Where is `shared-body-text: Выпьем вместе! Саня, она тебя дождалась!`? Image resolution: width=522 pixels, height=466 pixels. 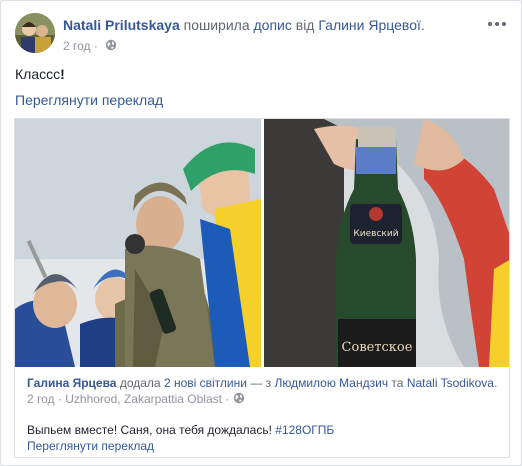 shared-body-text: Выпьем вместе! Саня, она тебя дождалась! is located at coordinates (149, 430).